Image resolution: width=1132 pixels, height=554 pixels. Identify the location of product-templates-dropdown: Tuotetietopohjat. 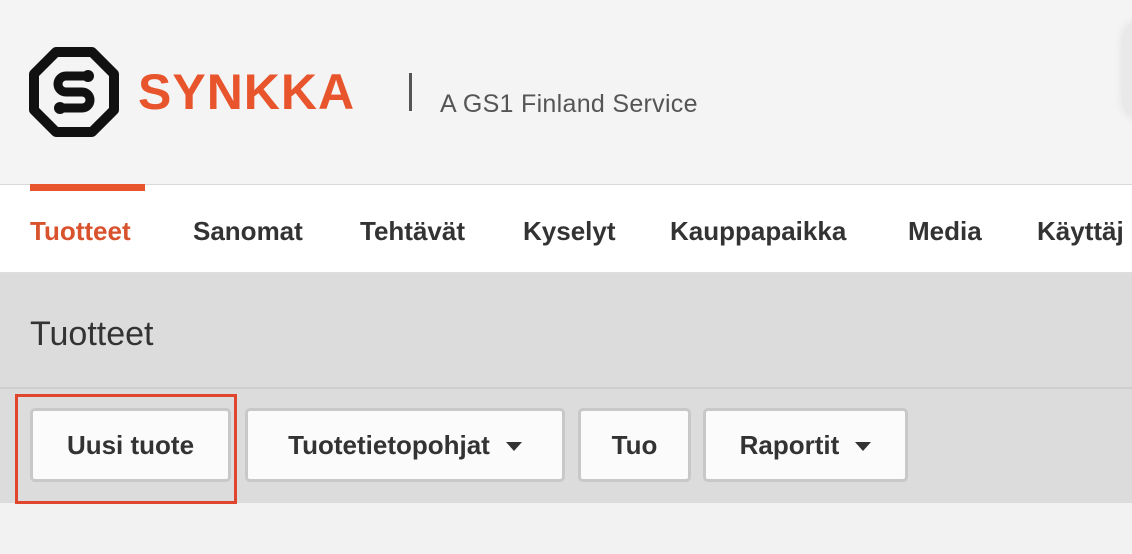
(405, 445).